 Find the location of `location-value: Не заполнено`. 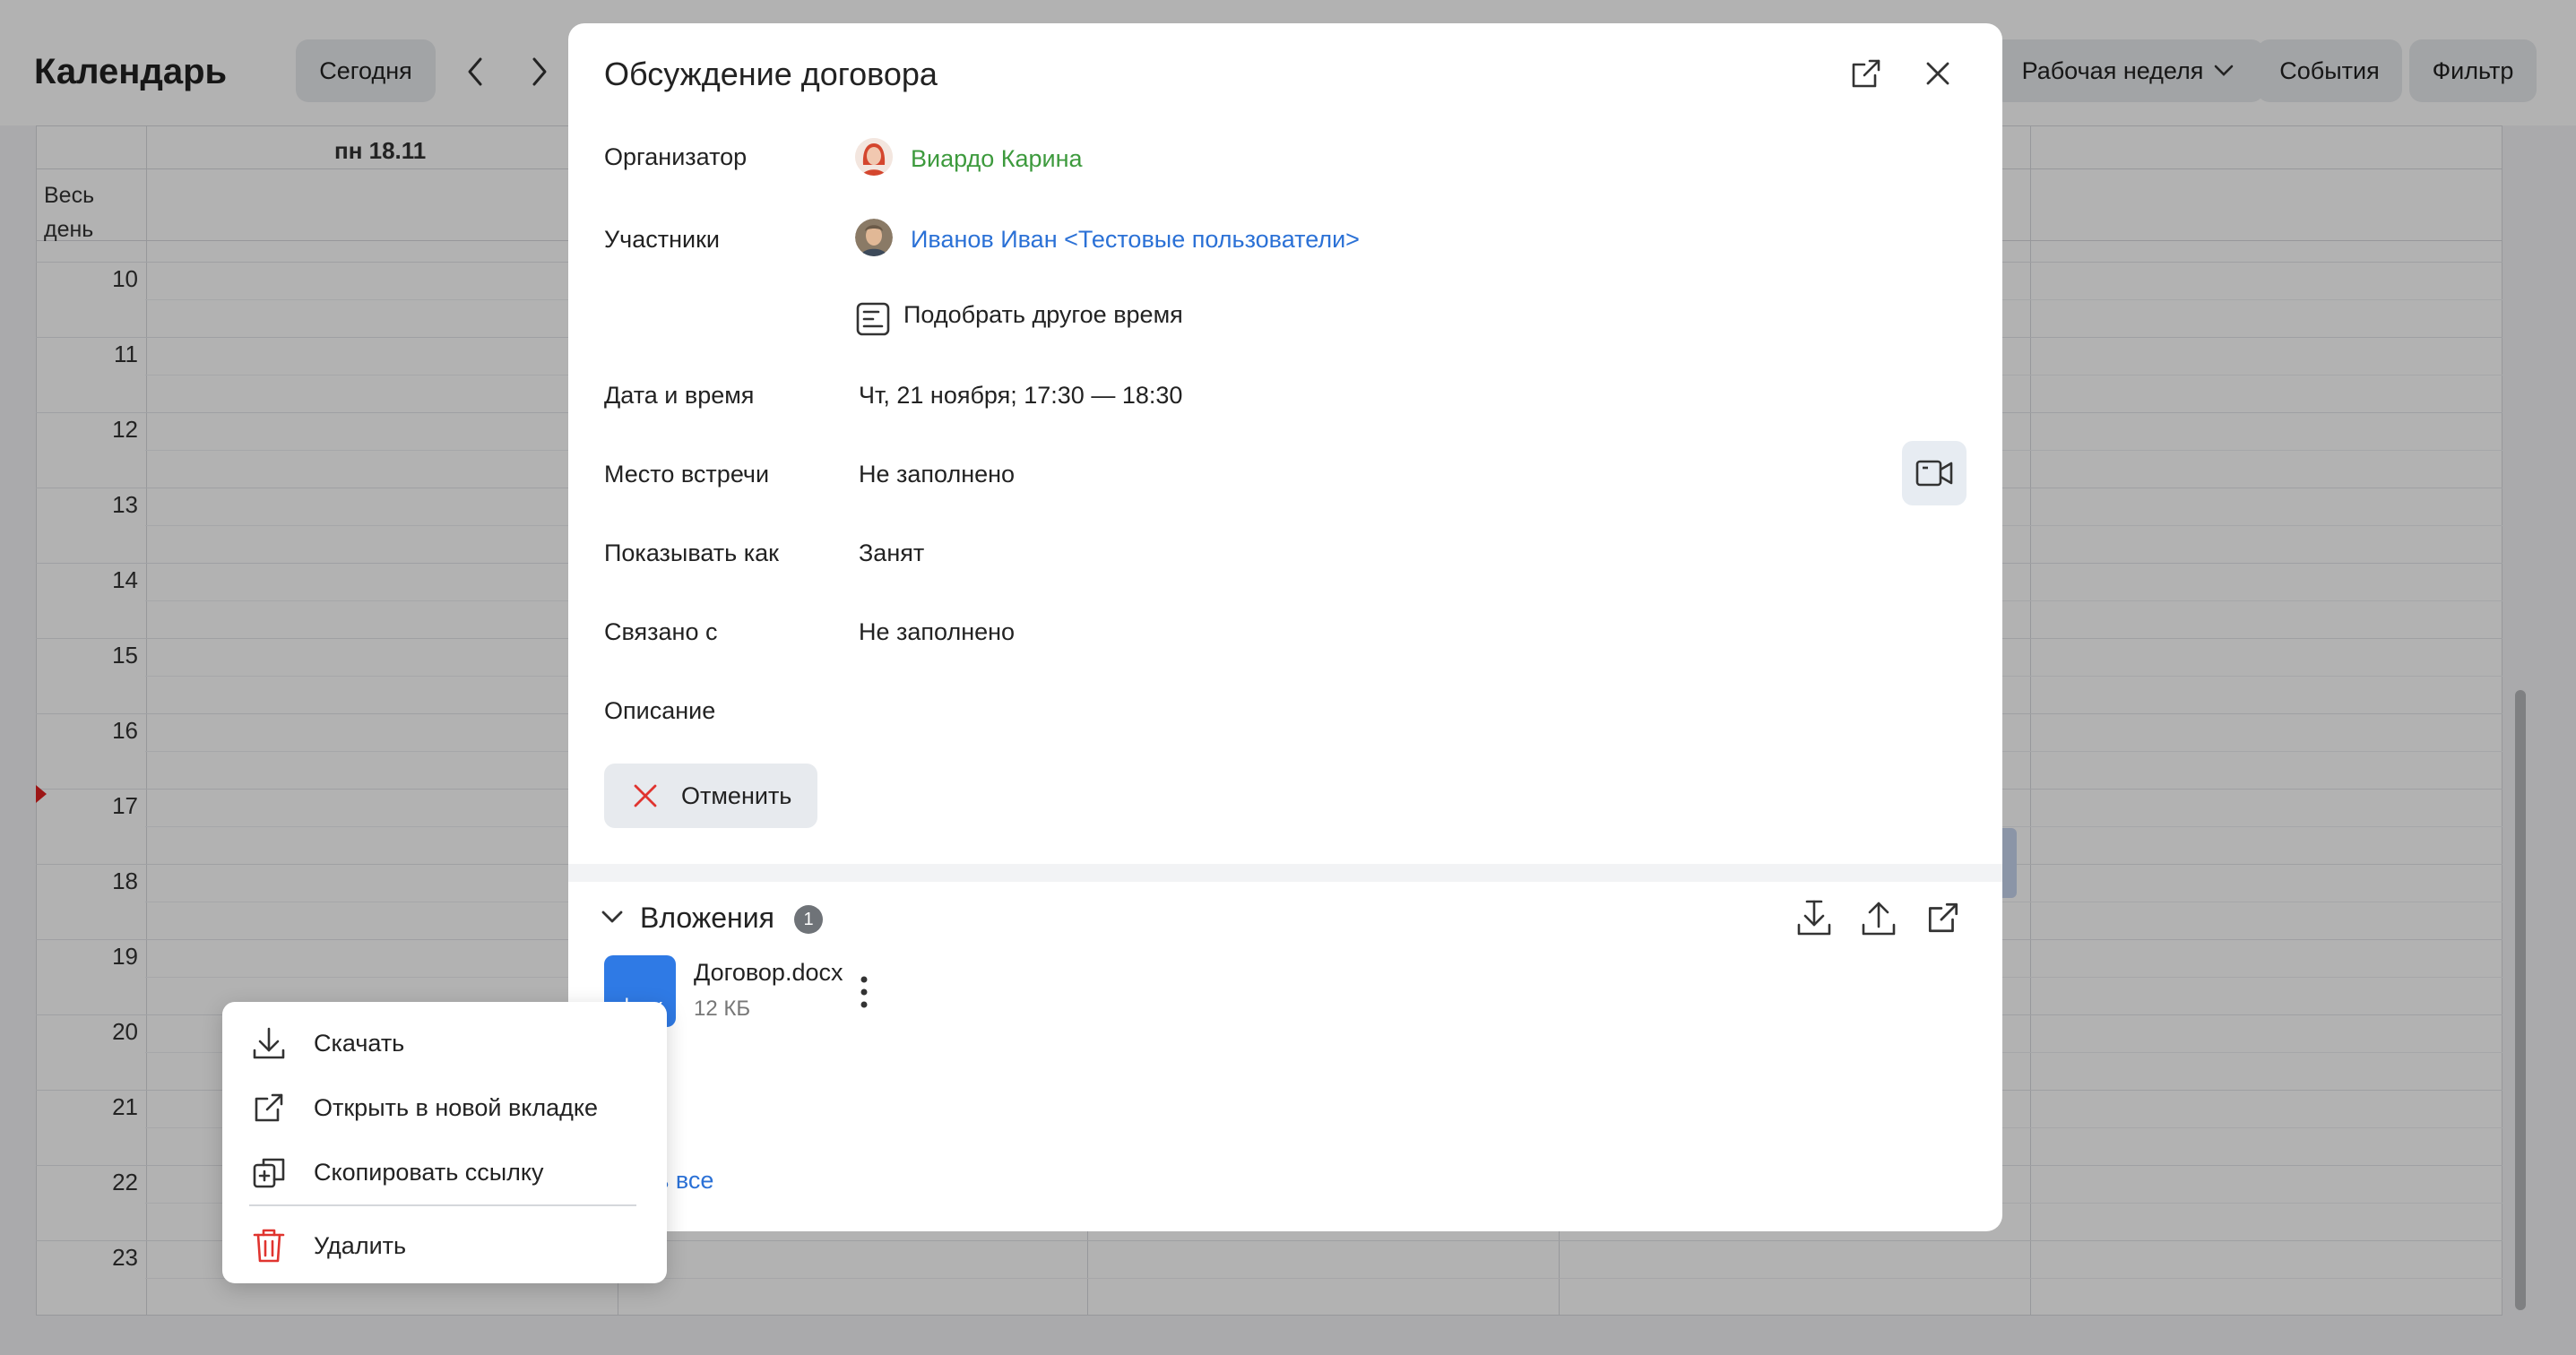

location-value: Не заполнено is located at coordinates (937, 474).